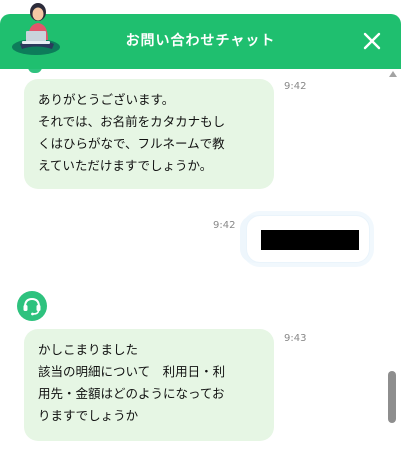  I want to click on redacted-text, so click(310, 240).